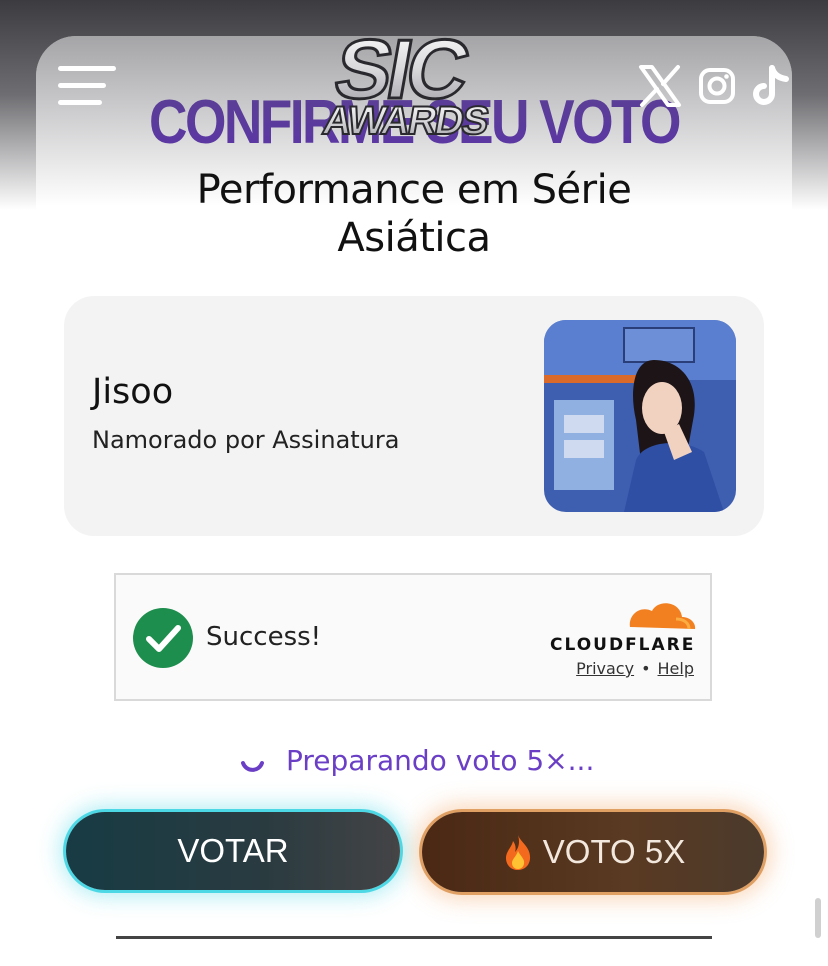  What do you see at coordinates (413, 637) in the screenshot?
I see `captcha-widget: Success! CLOUDFLARE Privacy • Help` at bounding box center [413, 637].